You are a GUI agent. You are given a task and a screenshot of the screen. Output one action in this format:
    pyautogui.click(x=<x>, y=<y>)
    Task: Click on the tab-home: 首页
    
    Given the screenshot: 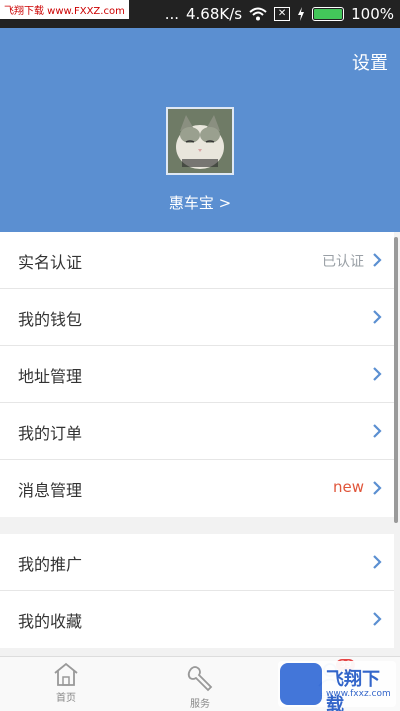 What is the action you would take?
    pyautogui.click(x=66, y=682)
    